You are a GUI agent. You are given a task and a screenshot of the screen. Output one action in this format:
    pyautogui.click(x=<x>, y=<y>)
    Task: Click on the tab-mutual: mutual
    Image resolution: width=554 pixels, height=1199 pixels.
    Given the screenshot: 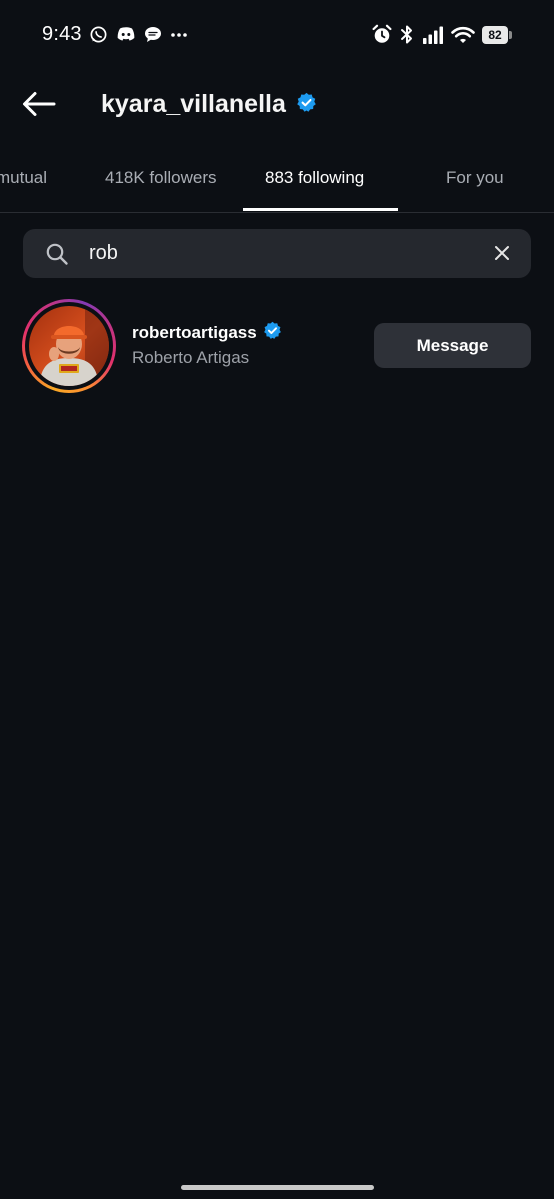 What is the action you would take?
    pyautogui.click(x=23, y=178)
    